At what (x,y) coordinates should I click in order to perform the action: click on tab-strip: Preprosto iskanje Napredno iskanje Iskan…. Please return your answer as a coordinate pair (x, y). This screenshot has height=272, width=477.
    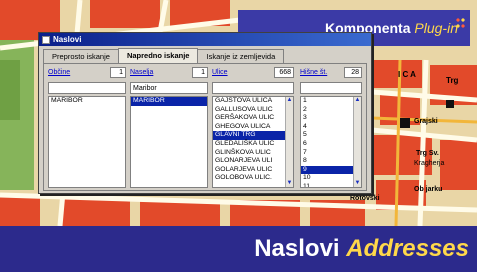
    Looking at the image, I should click on (164, 55).